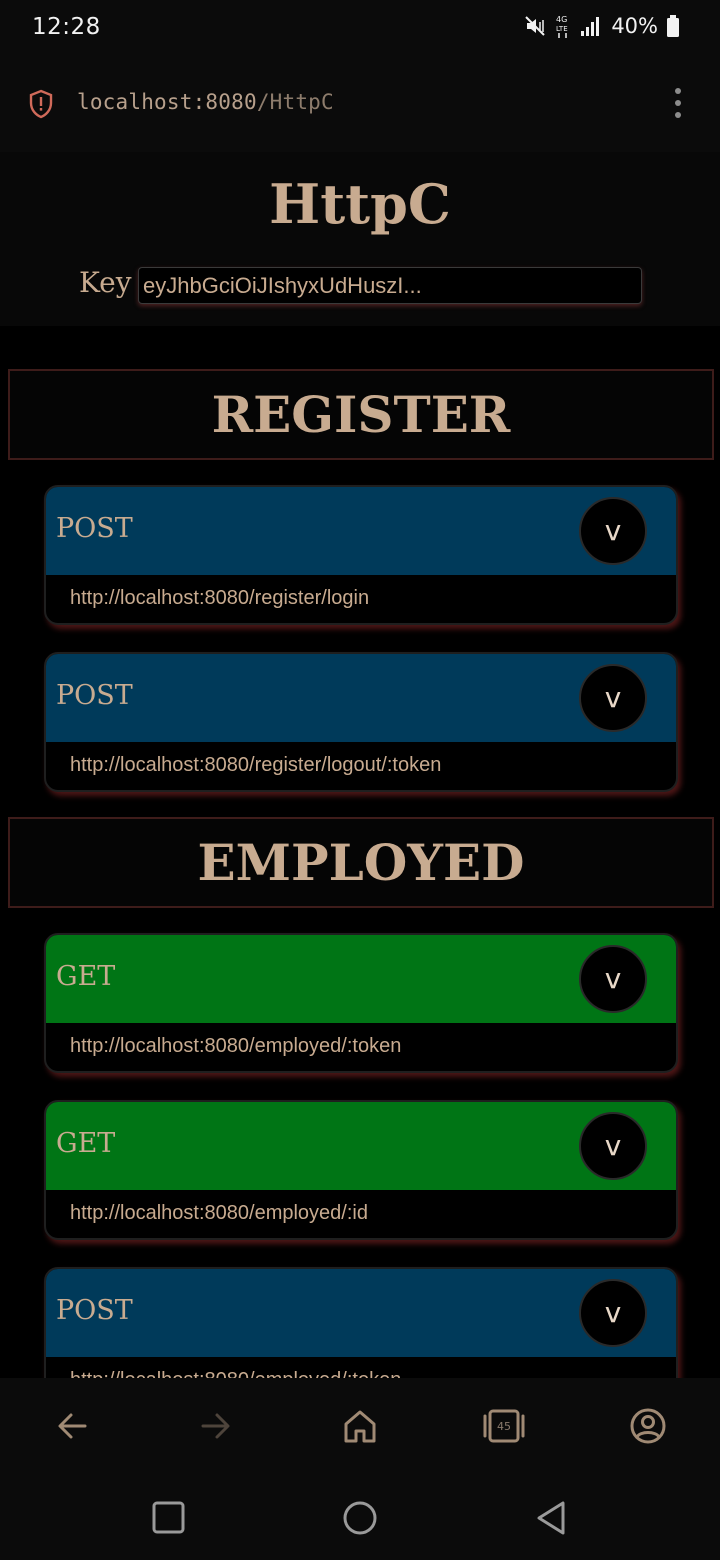 This screenshot has width=720, height=1560. What do you see at coordinates (236, 1046) in the screenshot?
I see `endpoint-url: http://localhost:8080/employed/:token` at bounding box center [236, 1046].